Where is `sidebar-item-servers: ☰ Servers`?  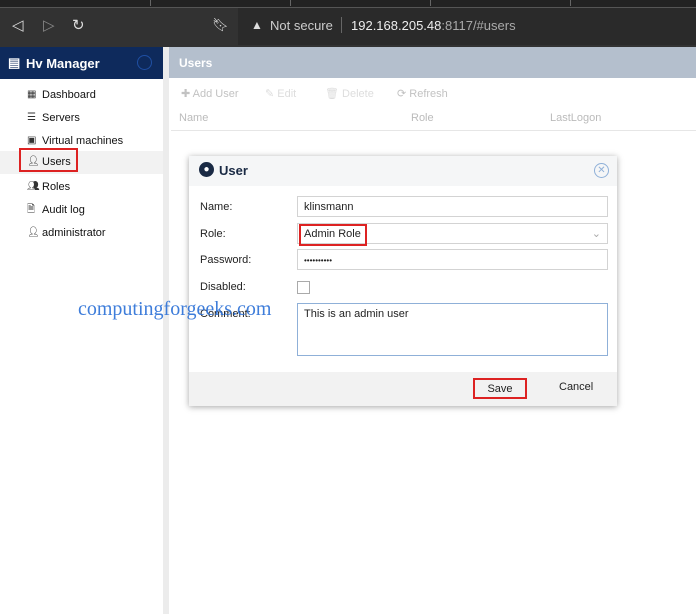
sidebar-item-servers: ☰ Servers is located at coordinates (81, 118).